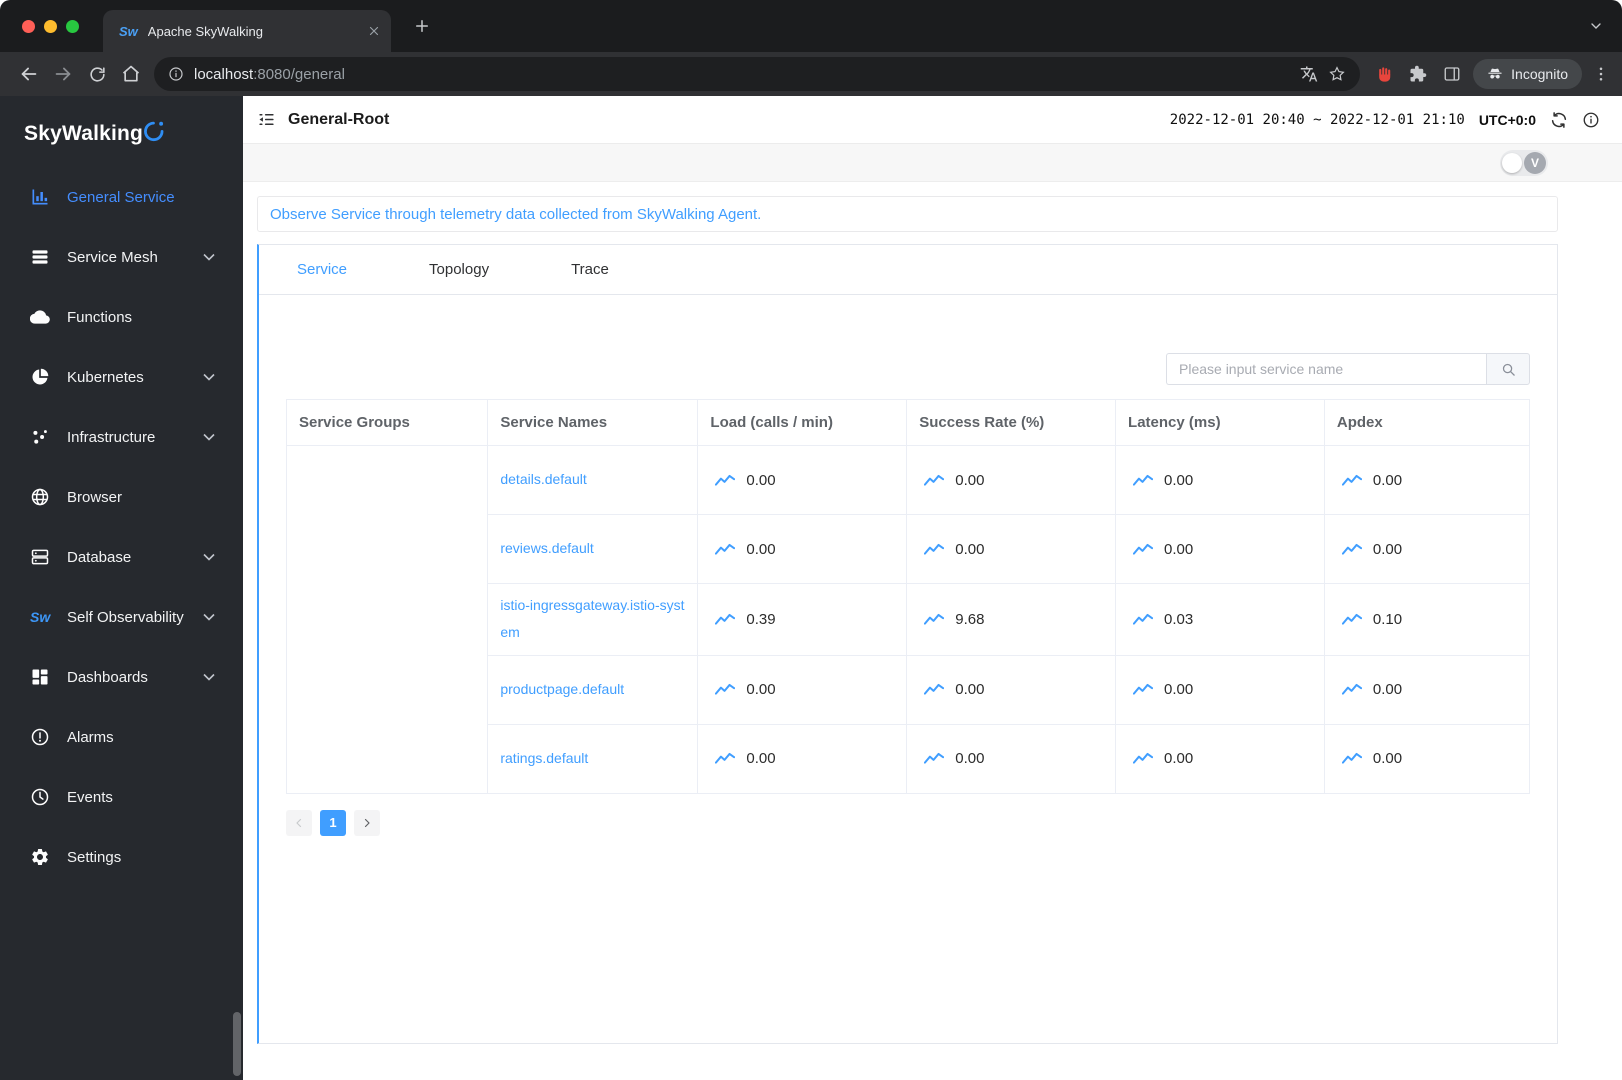  I want to click on sidebar-item-browser: Browser, so click(121, 497).